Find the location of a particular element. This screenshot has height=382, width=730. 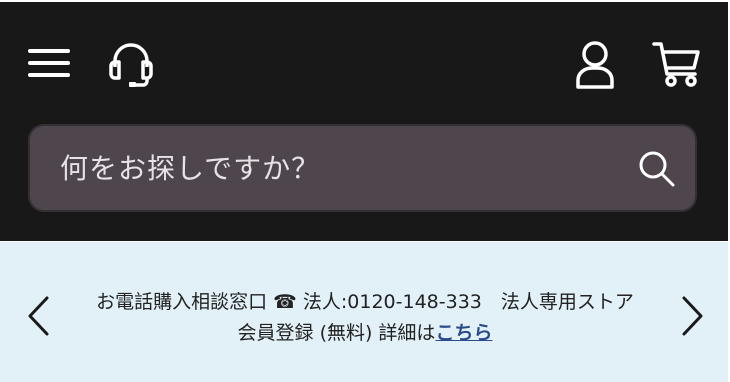

shopping-cart-icon is located at coordinates (677, 65).